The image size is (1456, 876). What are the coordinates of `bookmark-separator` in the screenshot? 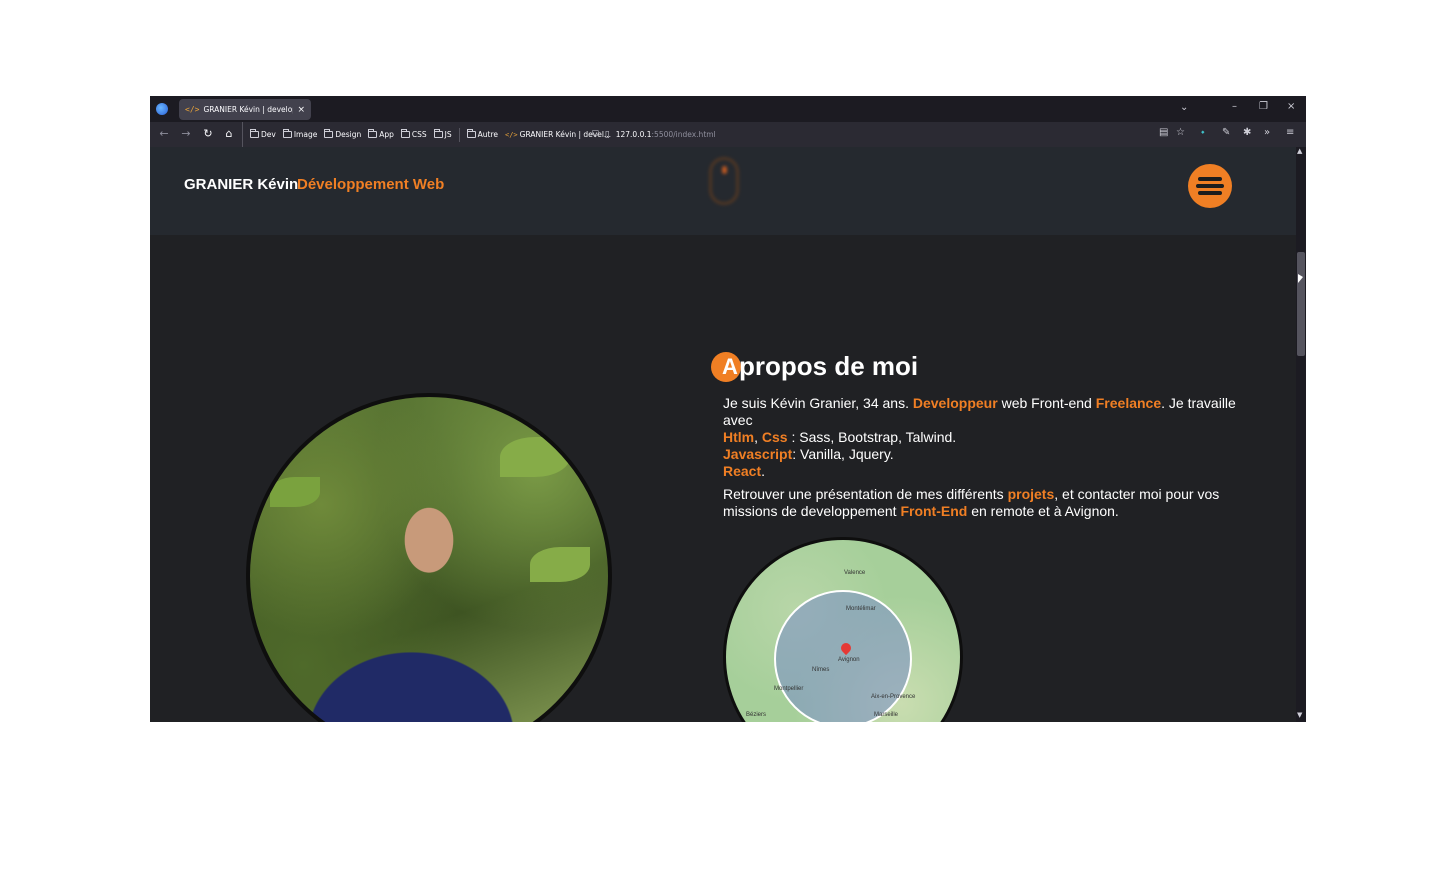 It's located at (459, 134).